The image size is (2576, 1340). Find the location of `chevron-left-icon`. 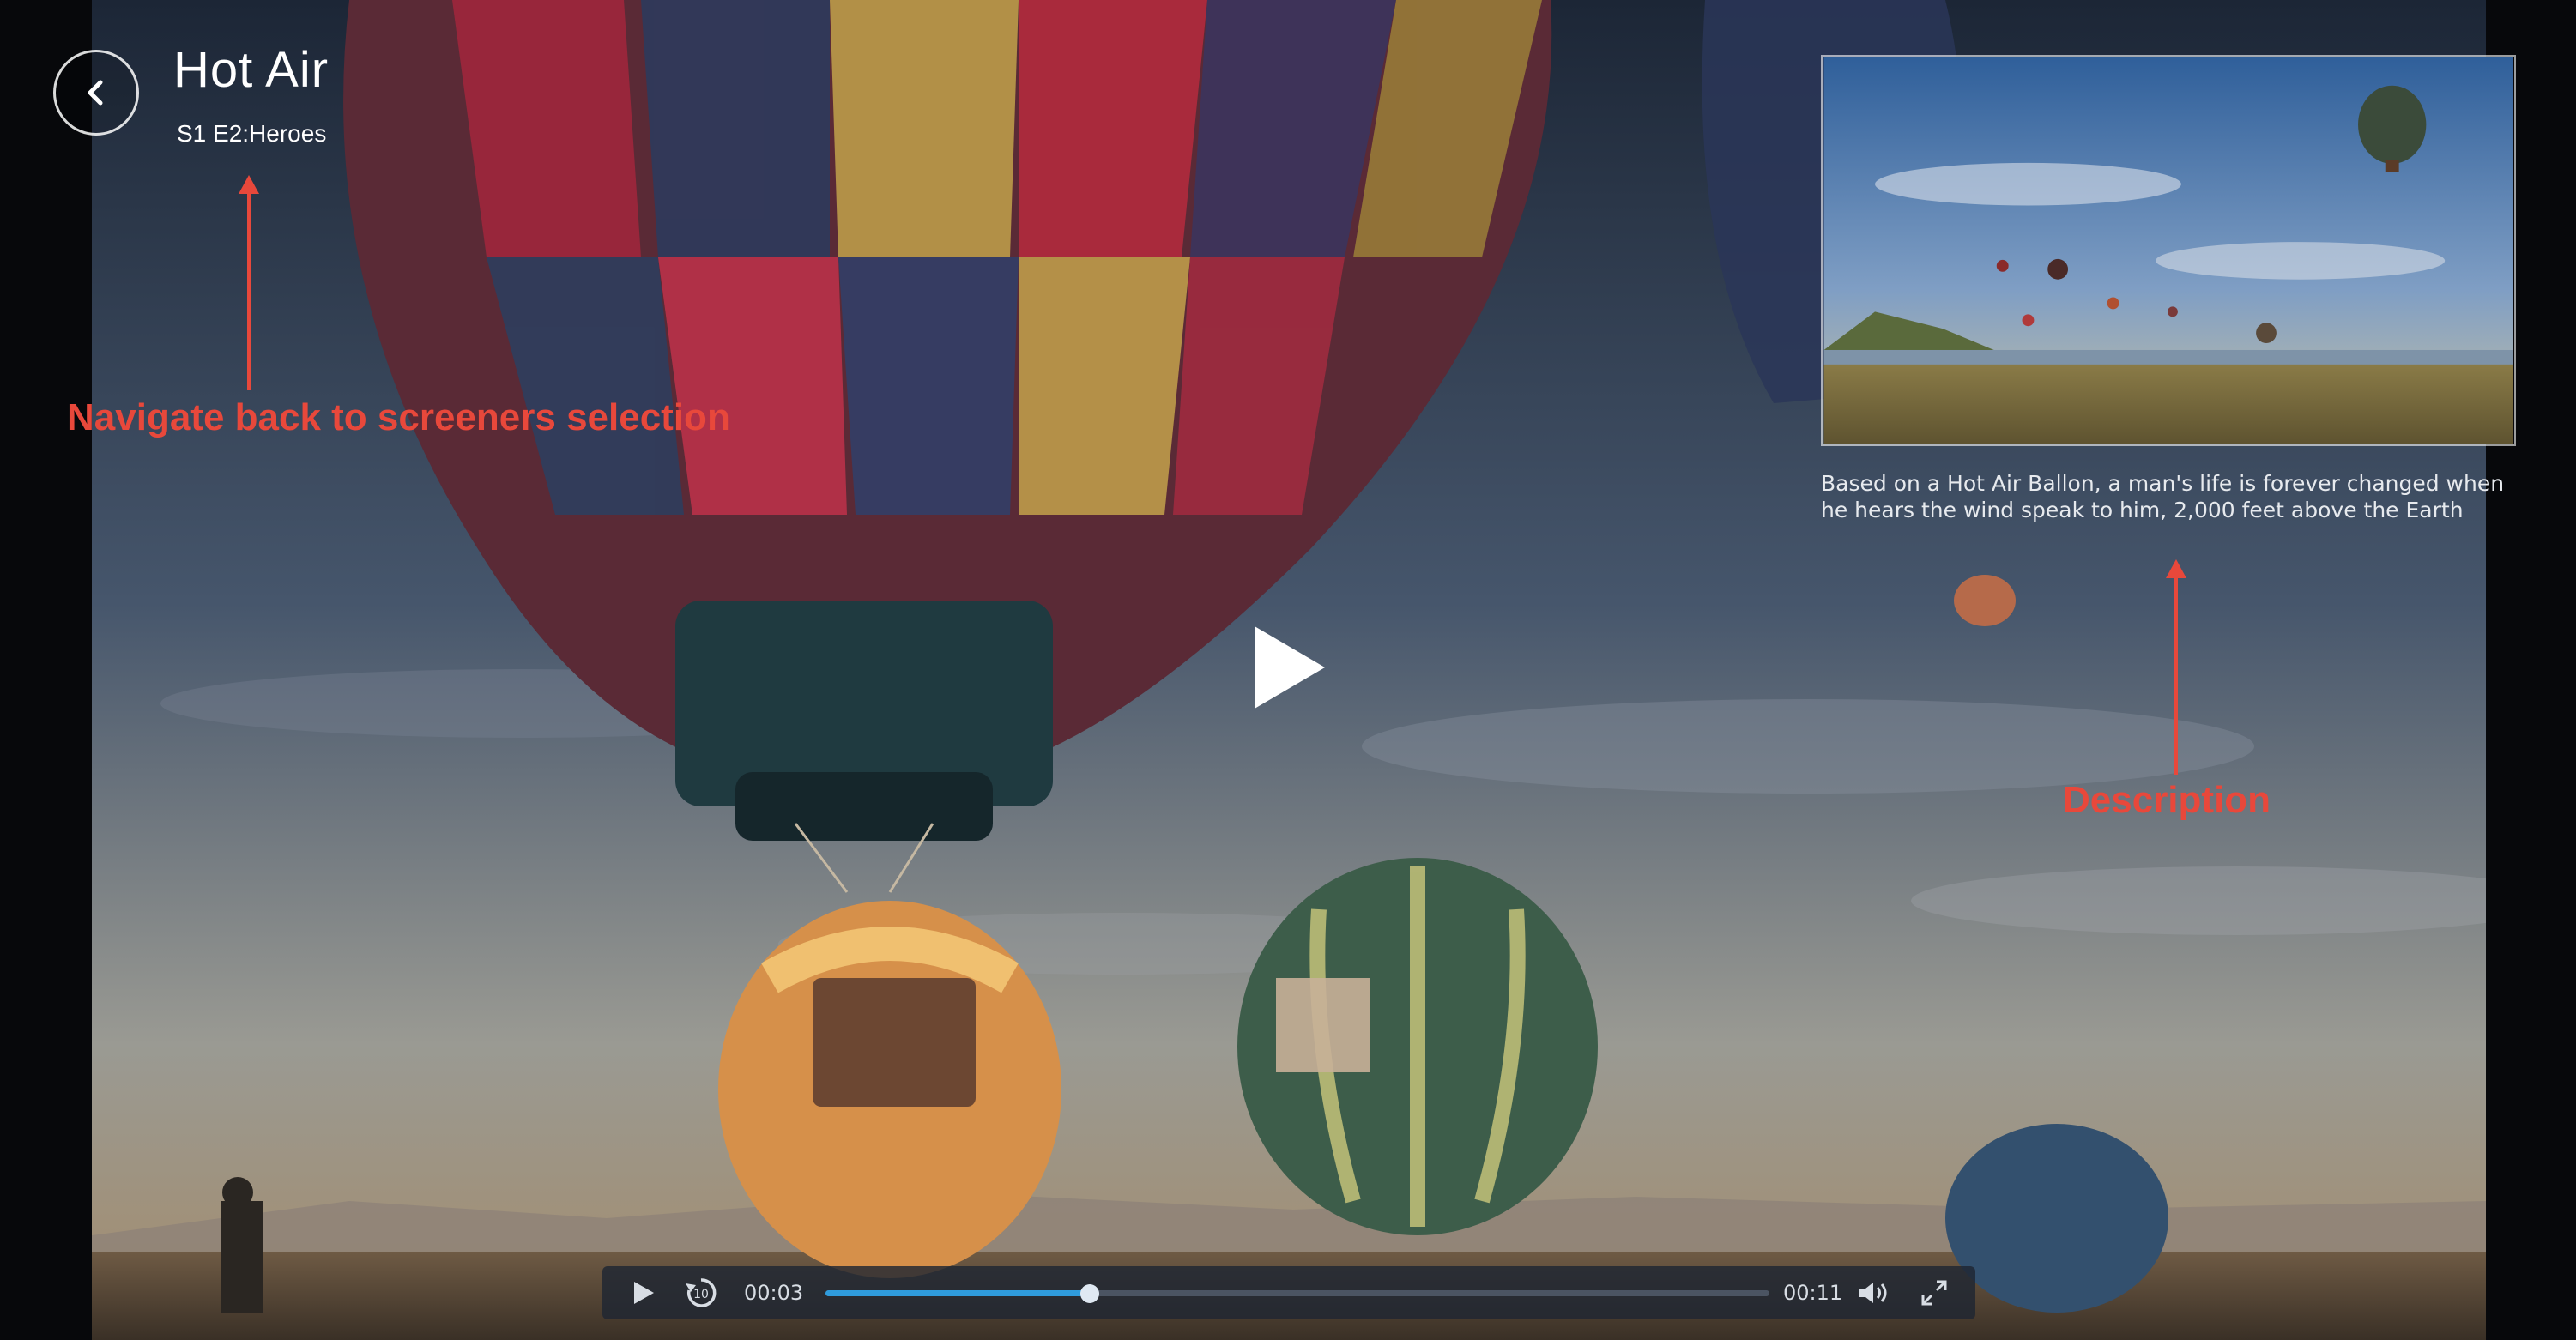

chevron-left-icon is located at coordinates (95, 93).